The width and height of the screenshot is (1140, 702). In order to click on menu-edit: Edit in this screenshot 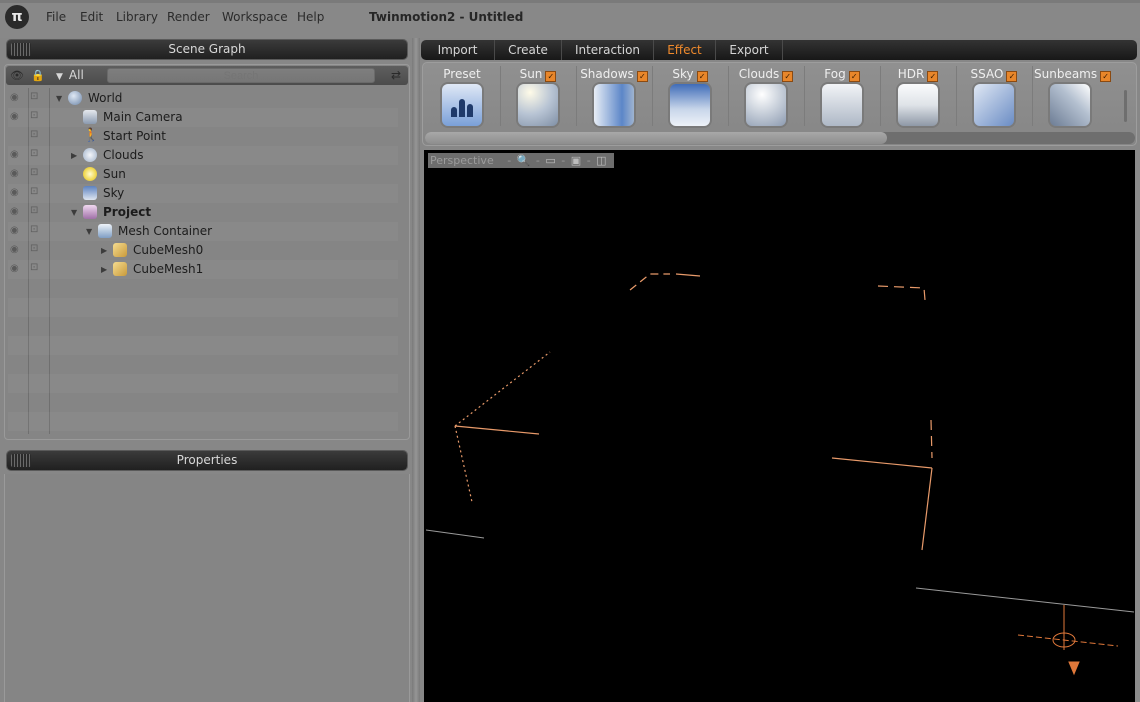, I will do `click(91, 17)`.